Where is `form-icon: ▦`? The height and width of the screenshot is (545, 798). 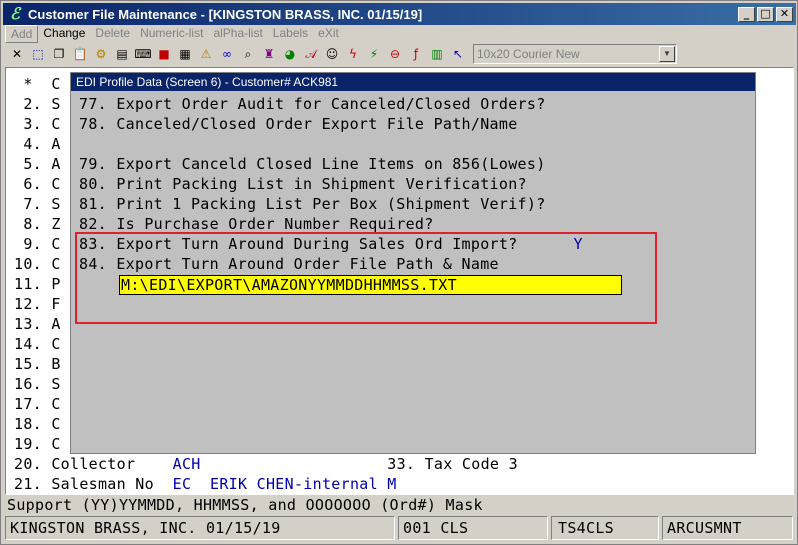 form-icon: ▦ is located at coordinates (185, 54).